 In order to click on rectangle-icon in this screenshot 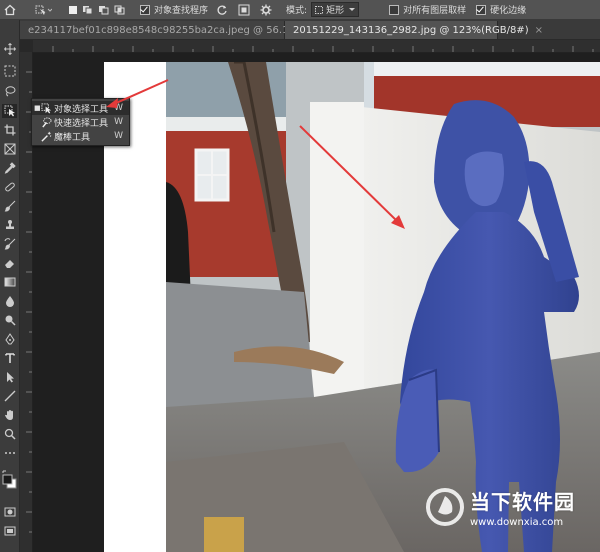, I will do `click(319, 9)`.